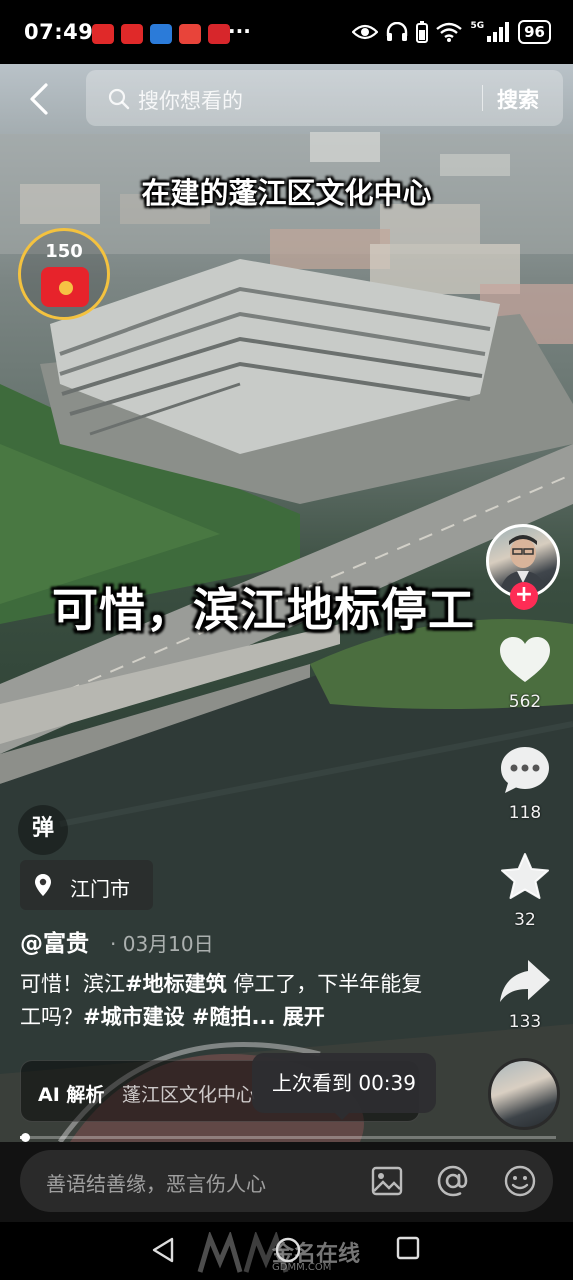  I want to click on post-date: · 03月10日, so click(162, 944).